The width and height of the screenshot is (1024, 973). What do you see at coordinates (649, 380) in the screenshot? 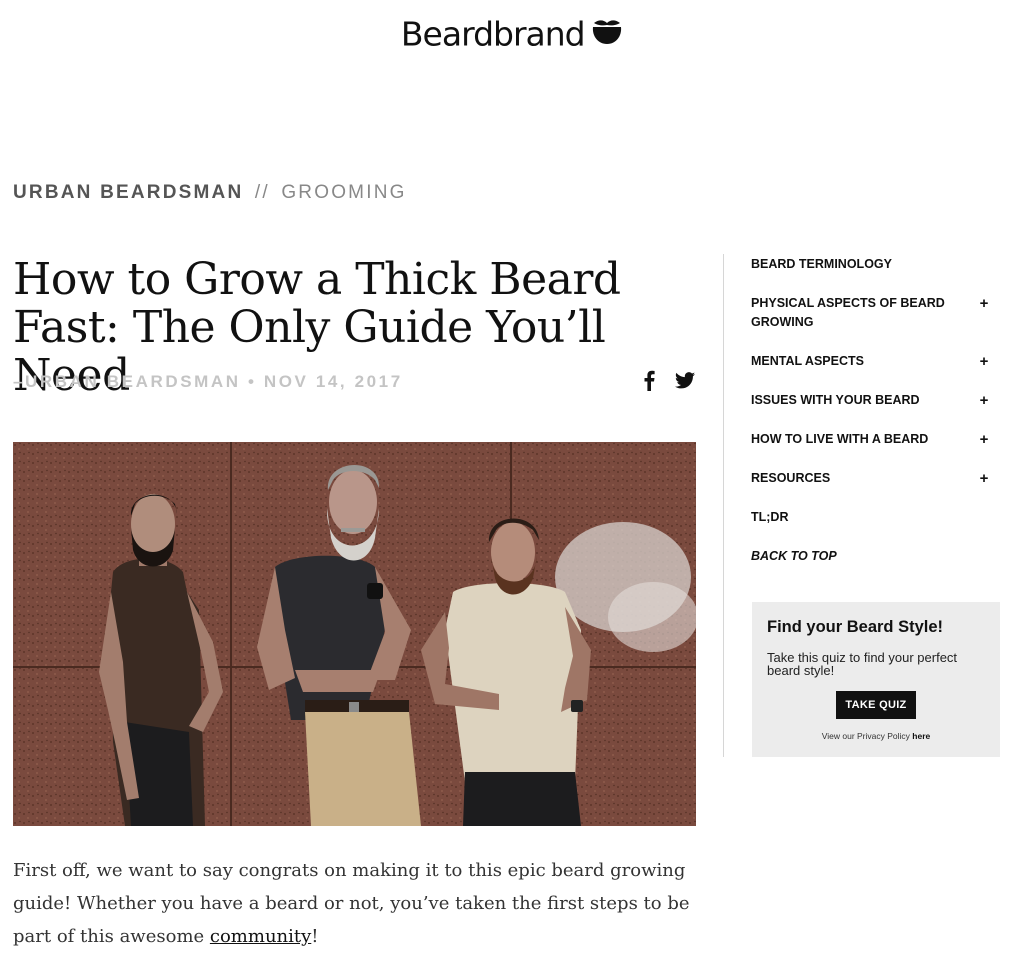
I see `facebook-icon` at bounding box center [649, 380].